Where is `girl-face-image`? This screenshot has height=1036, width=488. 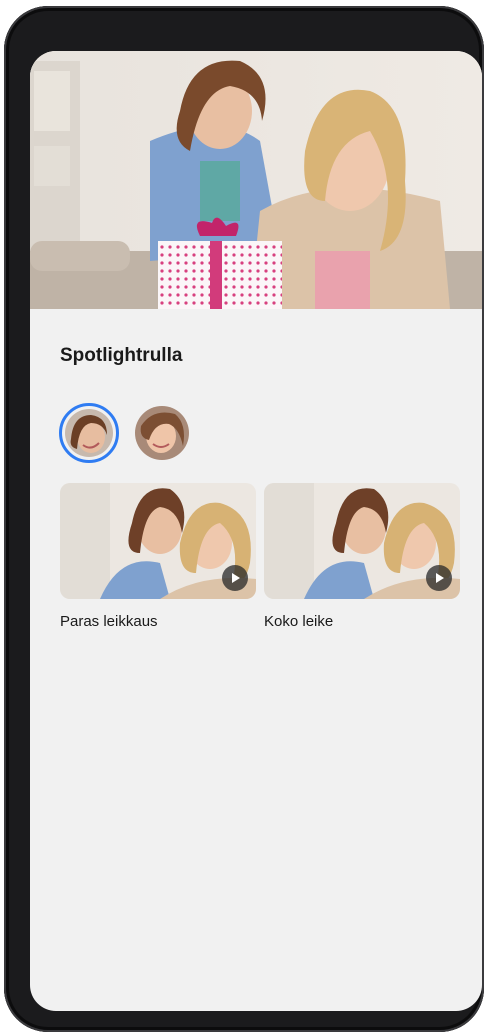 girl-face-image is located at coordinates (89, 433).